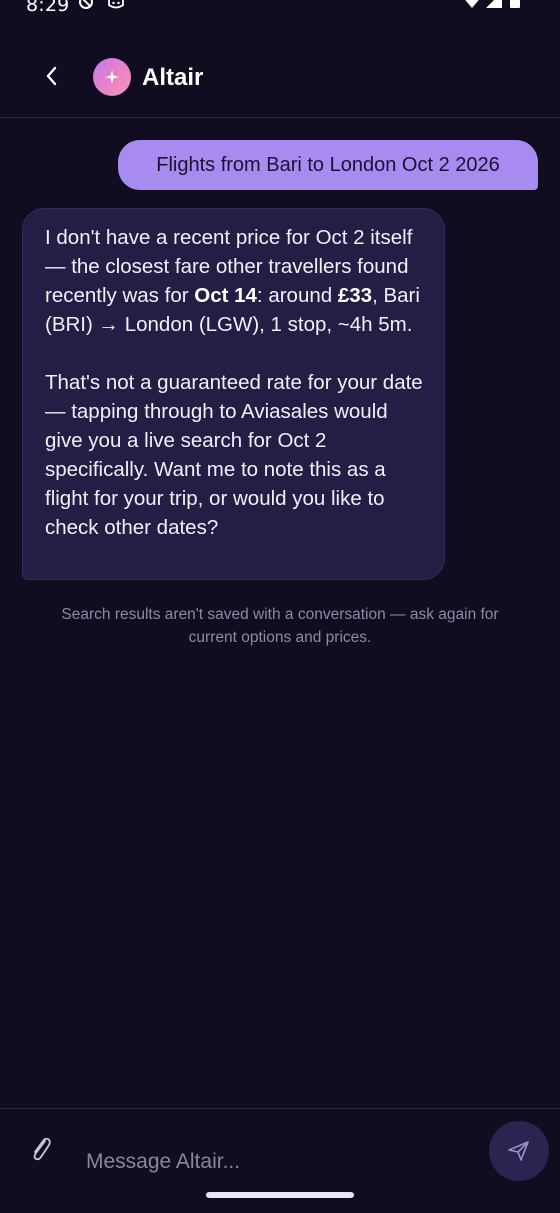 The width and height of the screenshot is (560, 1213). I want to click on send-icon, so click(518, 1151).